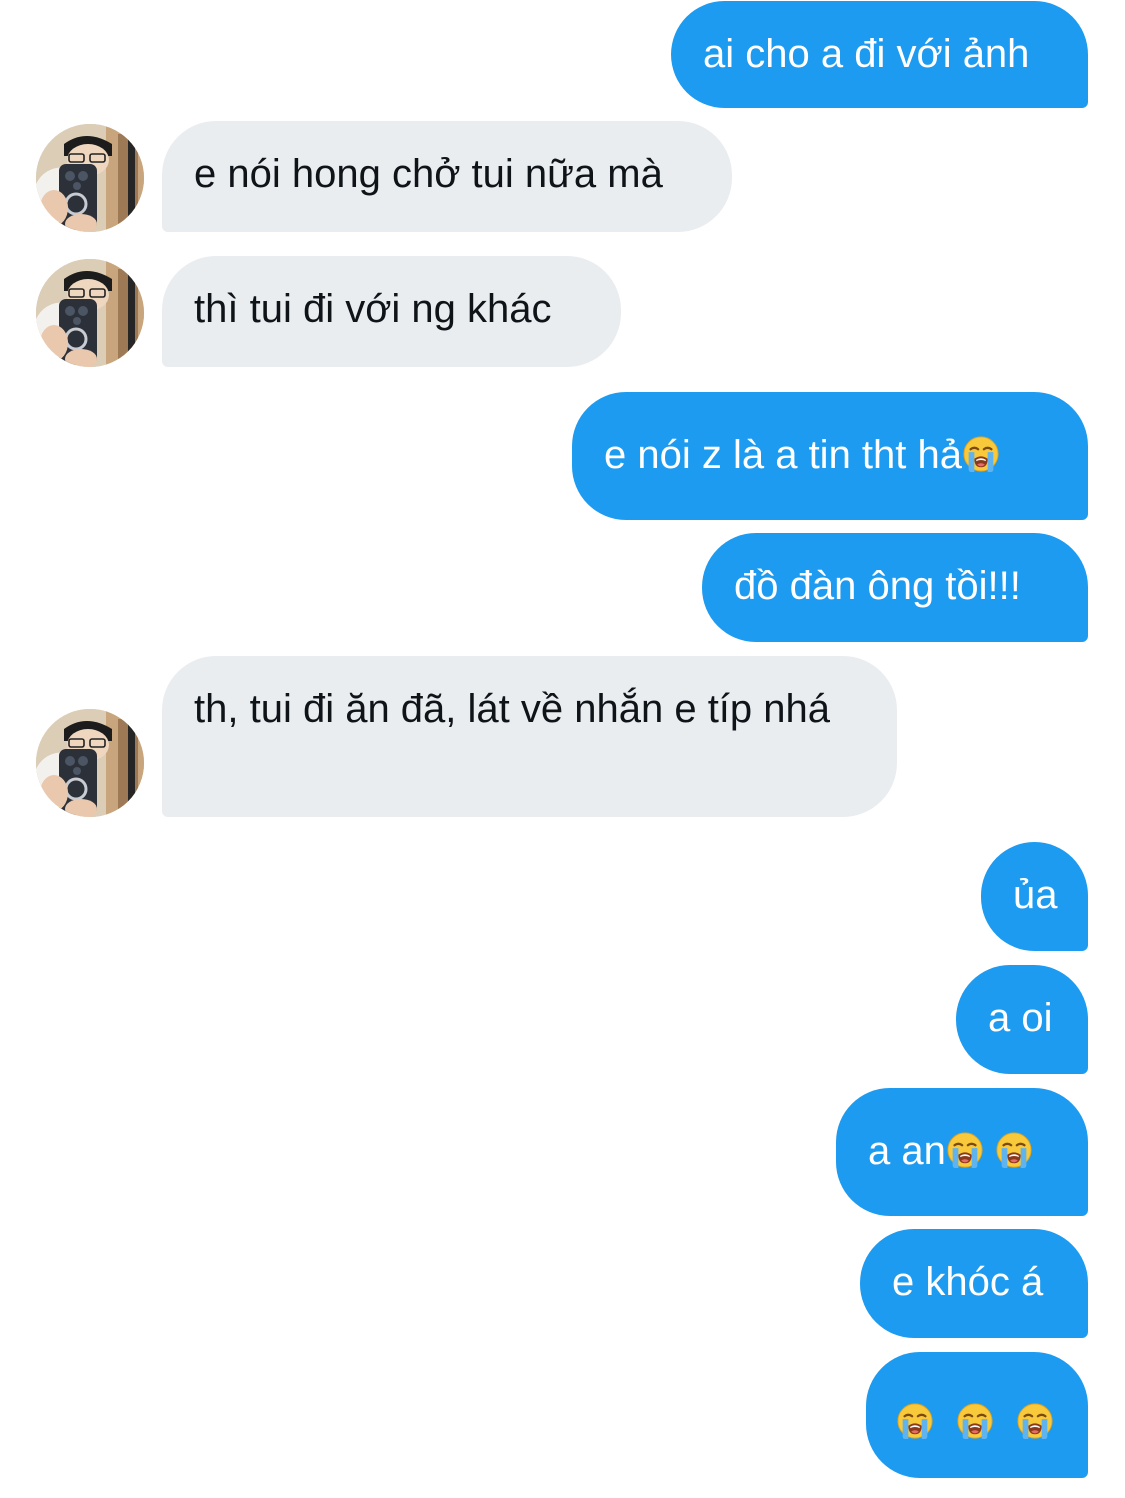 The width and height of the screenshot is (1125, 1498). What do you see at coordinates (373, 309) in the screenshot?
I see `message-text: thì tui đi với ng khác` at bounding box center [373, 309].